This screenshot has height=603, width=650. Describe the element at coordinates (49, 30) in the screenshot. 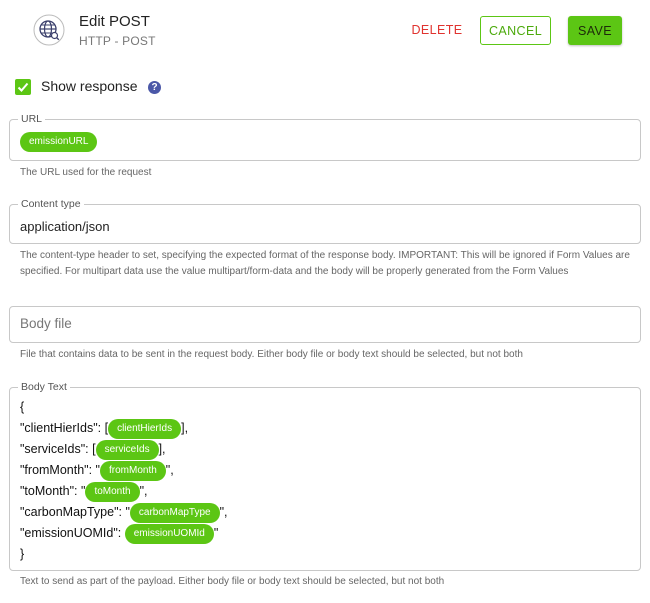

I see `globe-icon` at that location.